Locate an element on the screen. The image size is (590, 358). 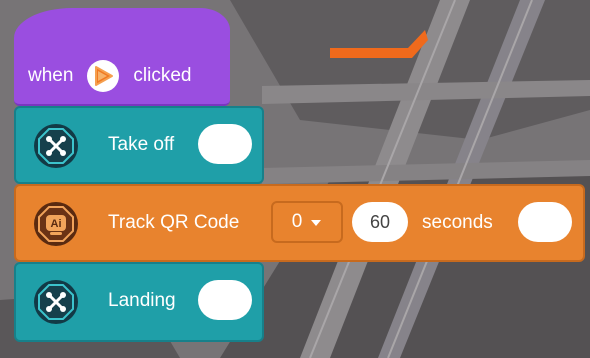
duration-input: 60 is located at coordinates (380, 222).